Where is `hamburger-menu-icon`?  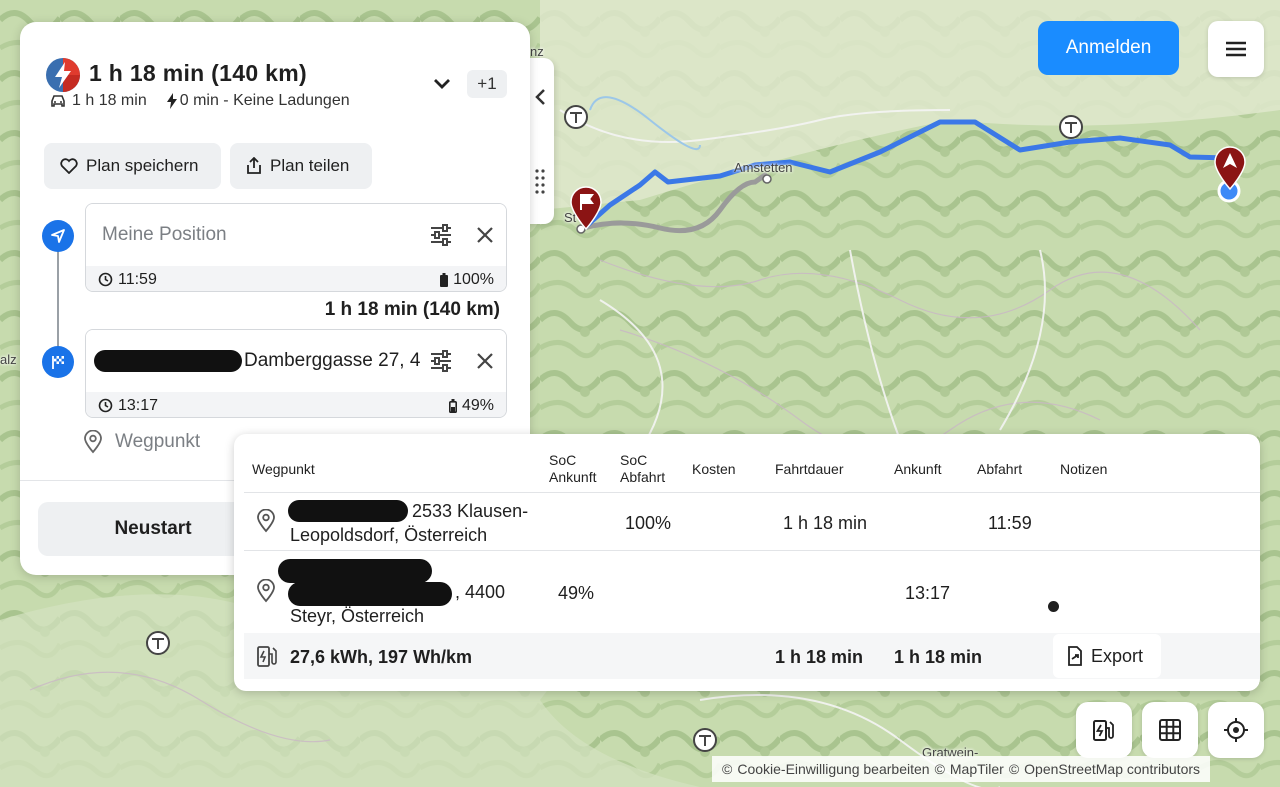
hamburger-menu-icon is located at coordinates (1236, 49).